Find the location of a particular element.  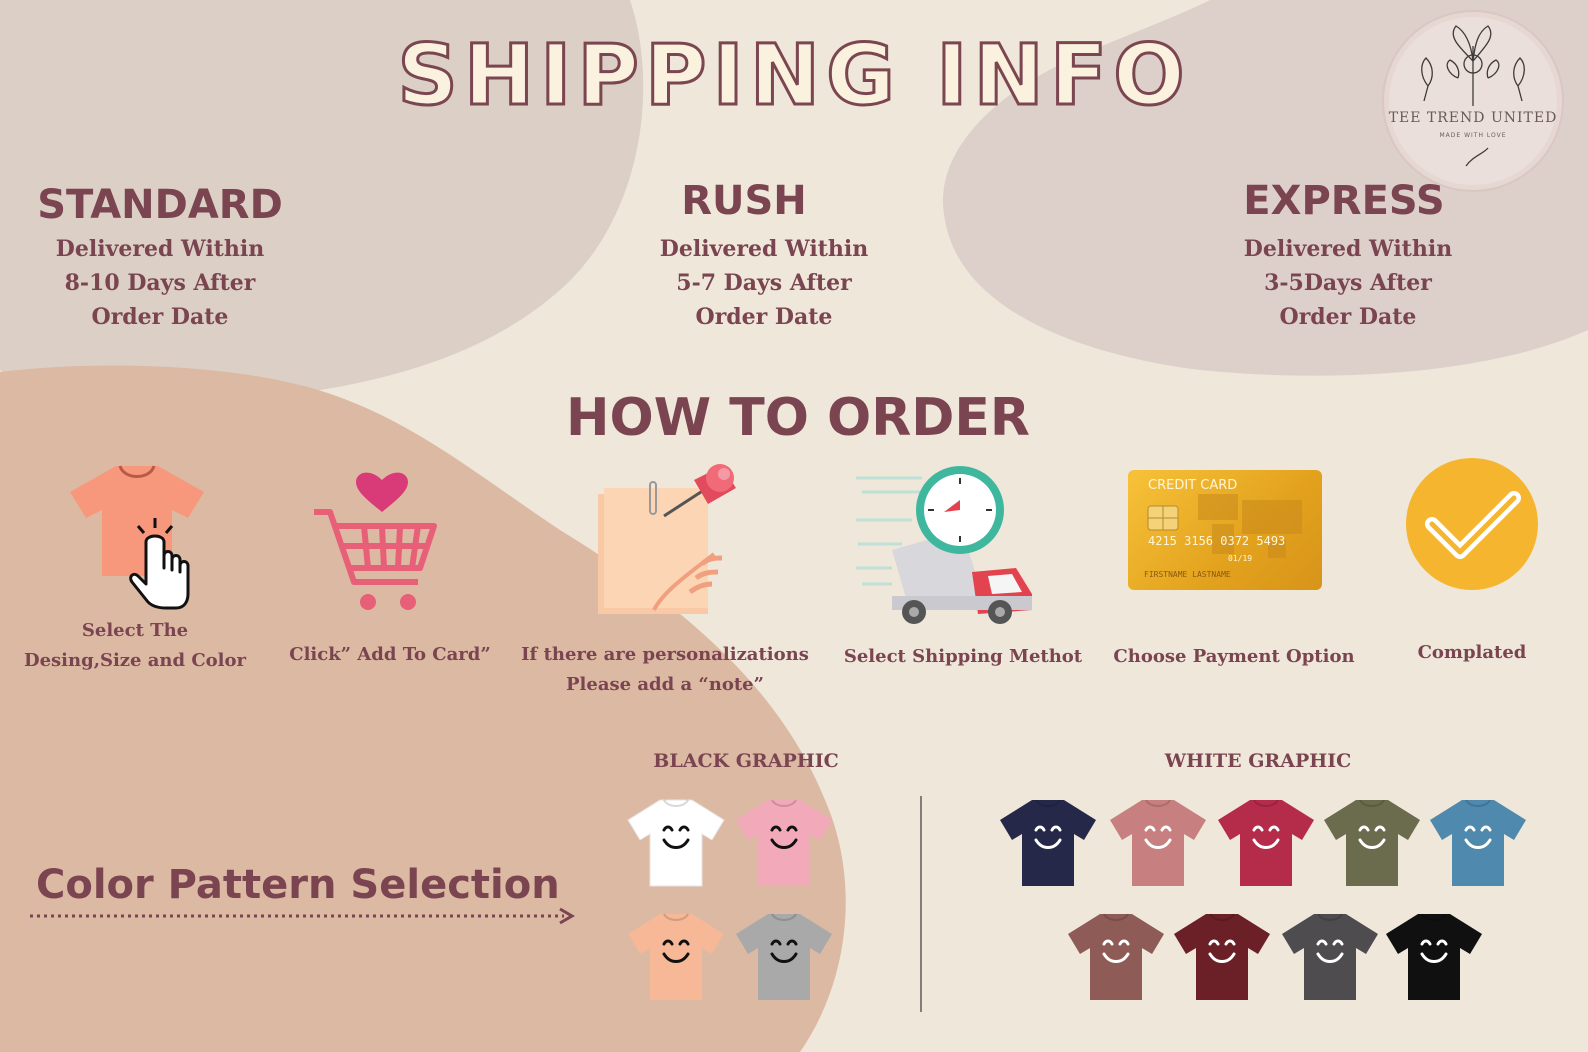

flower-badge-icon is located at coordinates (1473, 101).